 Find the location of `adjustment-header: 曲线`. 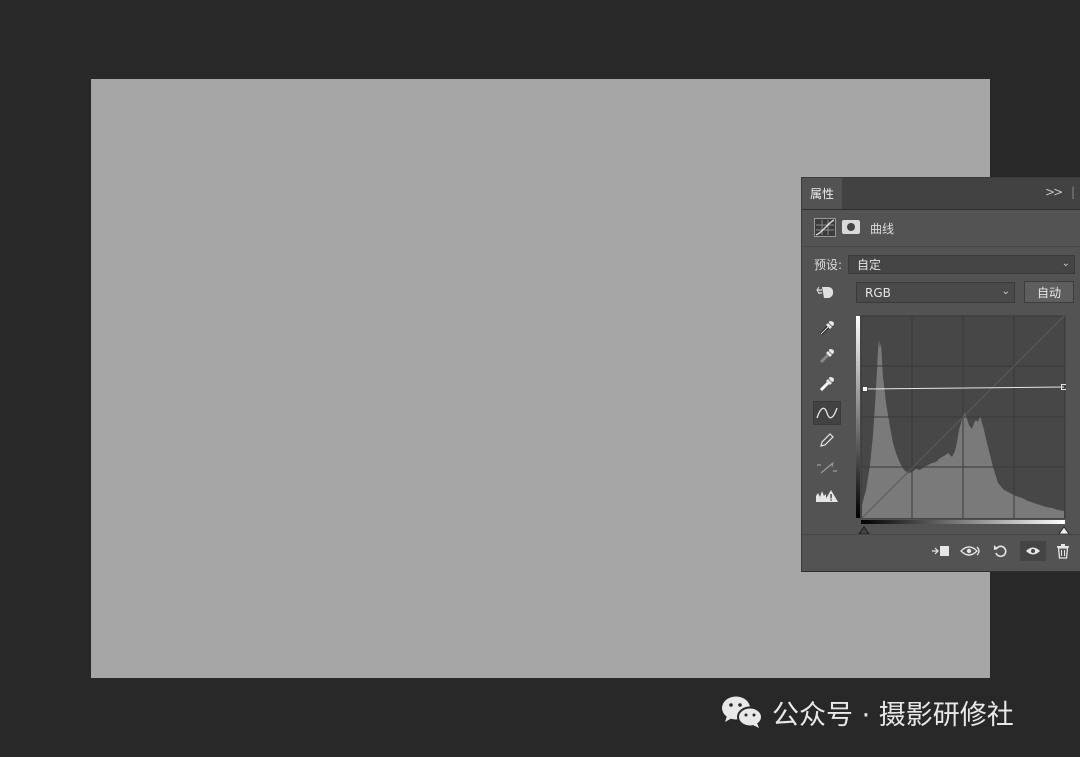

adjustment-header: 曲线 is located at coordinates (941, 228).